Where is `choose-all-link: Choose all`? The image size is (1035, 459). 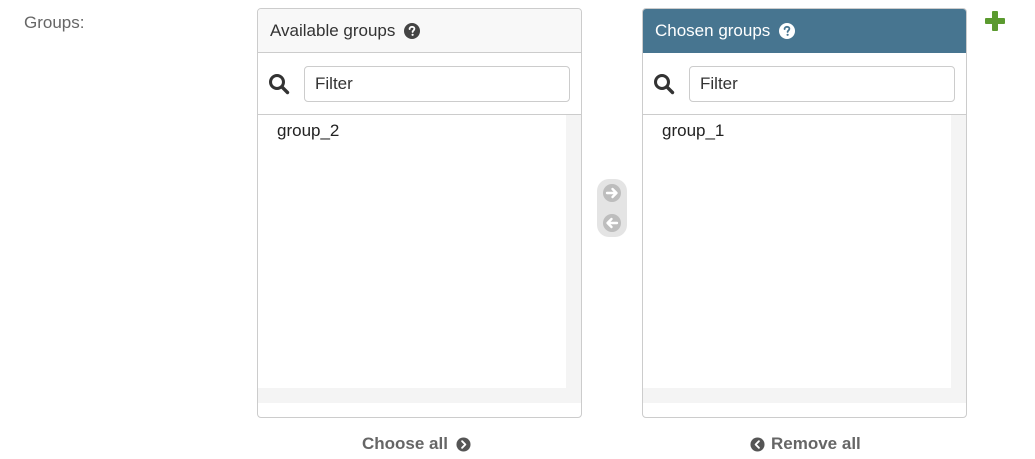
choose-all-link: Choose all is located at coordinates (416, 444).